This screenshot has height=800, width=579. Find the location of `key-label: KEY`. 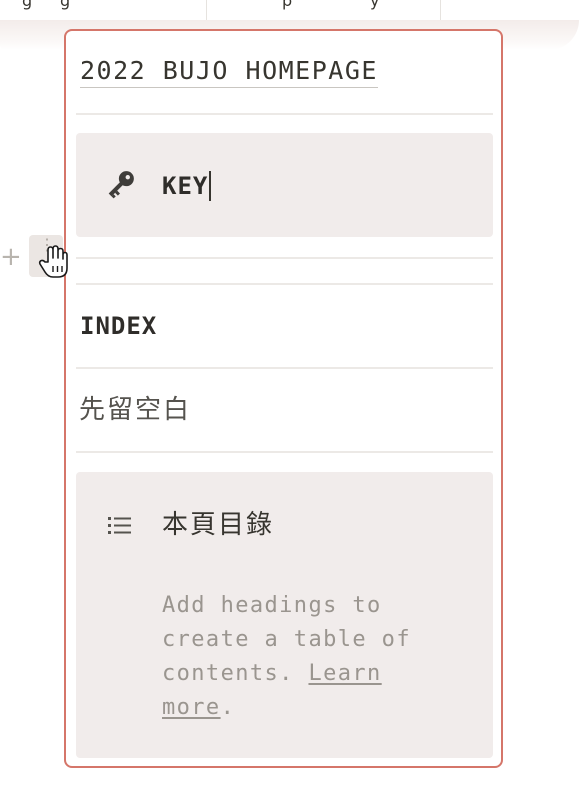

key-label: KEY is located at coordinates (185, 186).